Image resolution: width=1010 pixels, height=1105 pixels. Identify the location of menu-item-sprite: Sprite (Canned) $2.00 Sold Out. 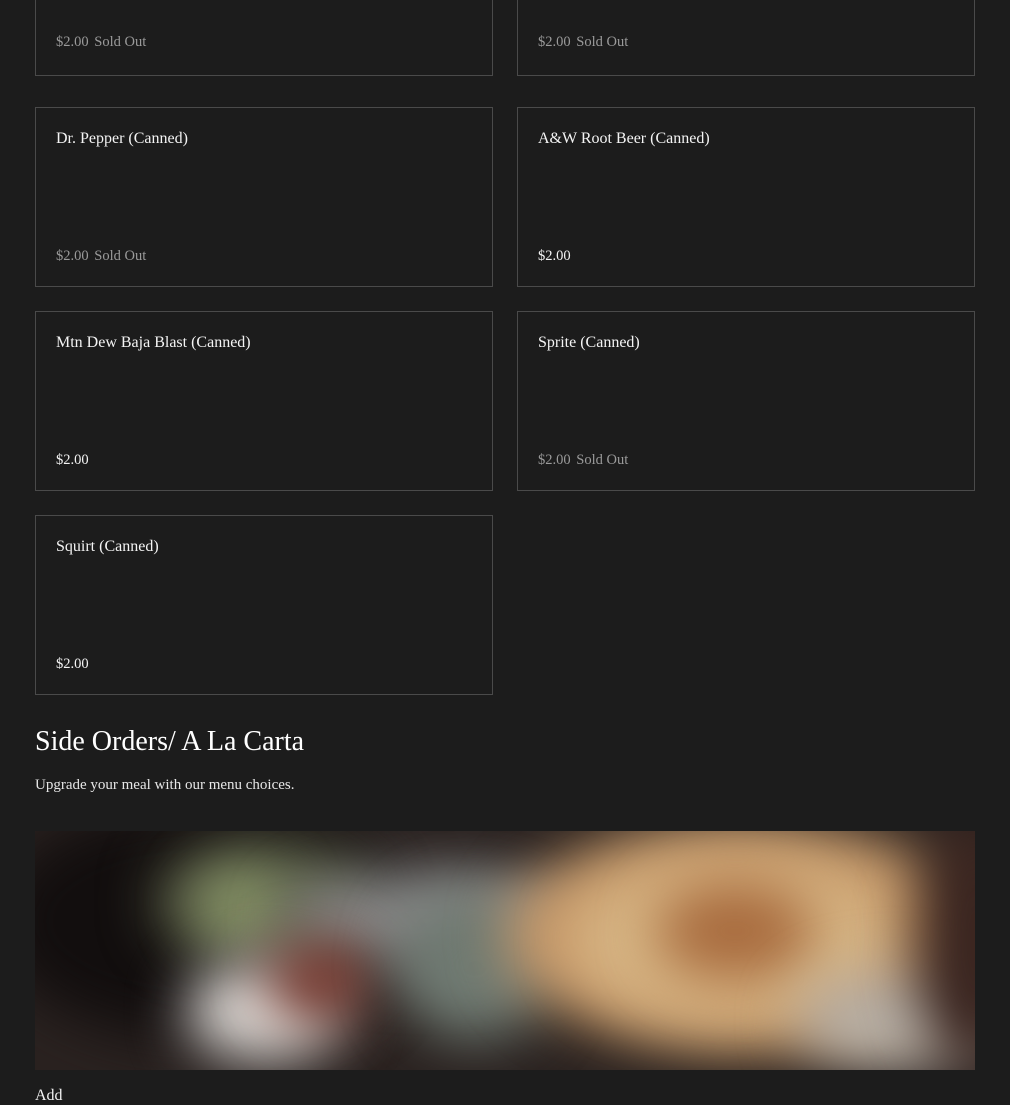
(746, 401).